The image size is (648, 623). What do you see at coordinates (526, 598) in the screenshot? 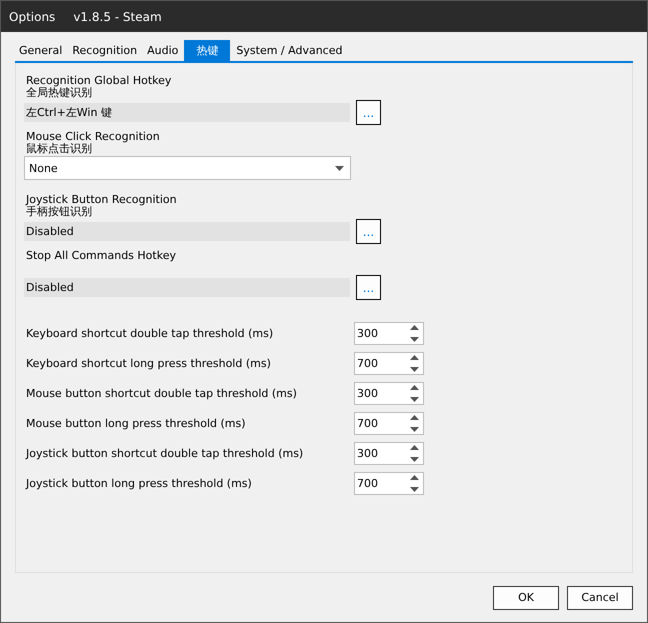
I see `ok-button: OK` at bounding box center [526, 598].